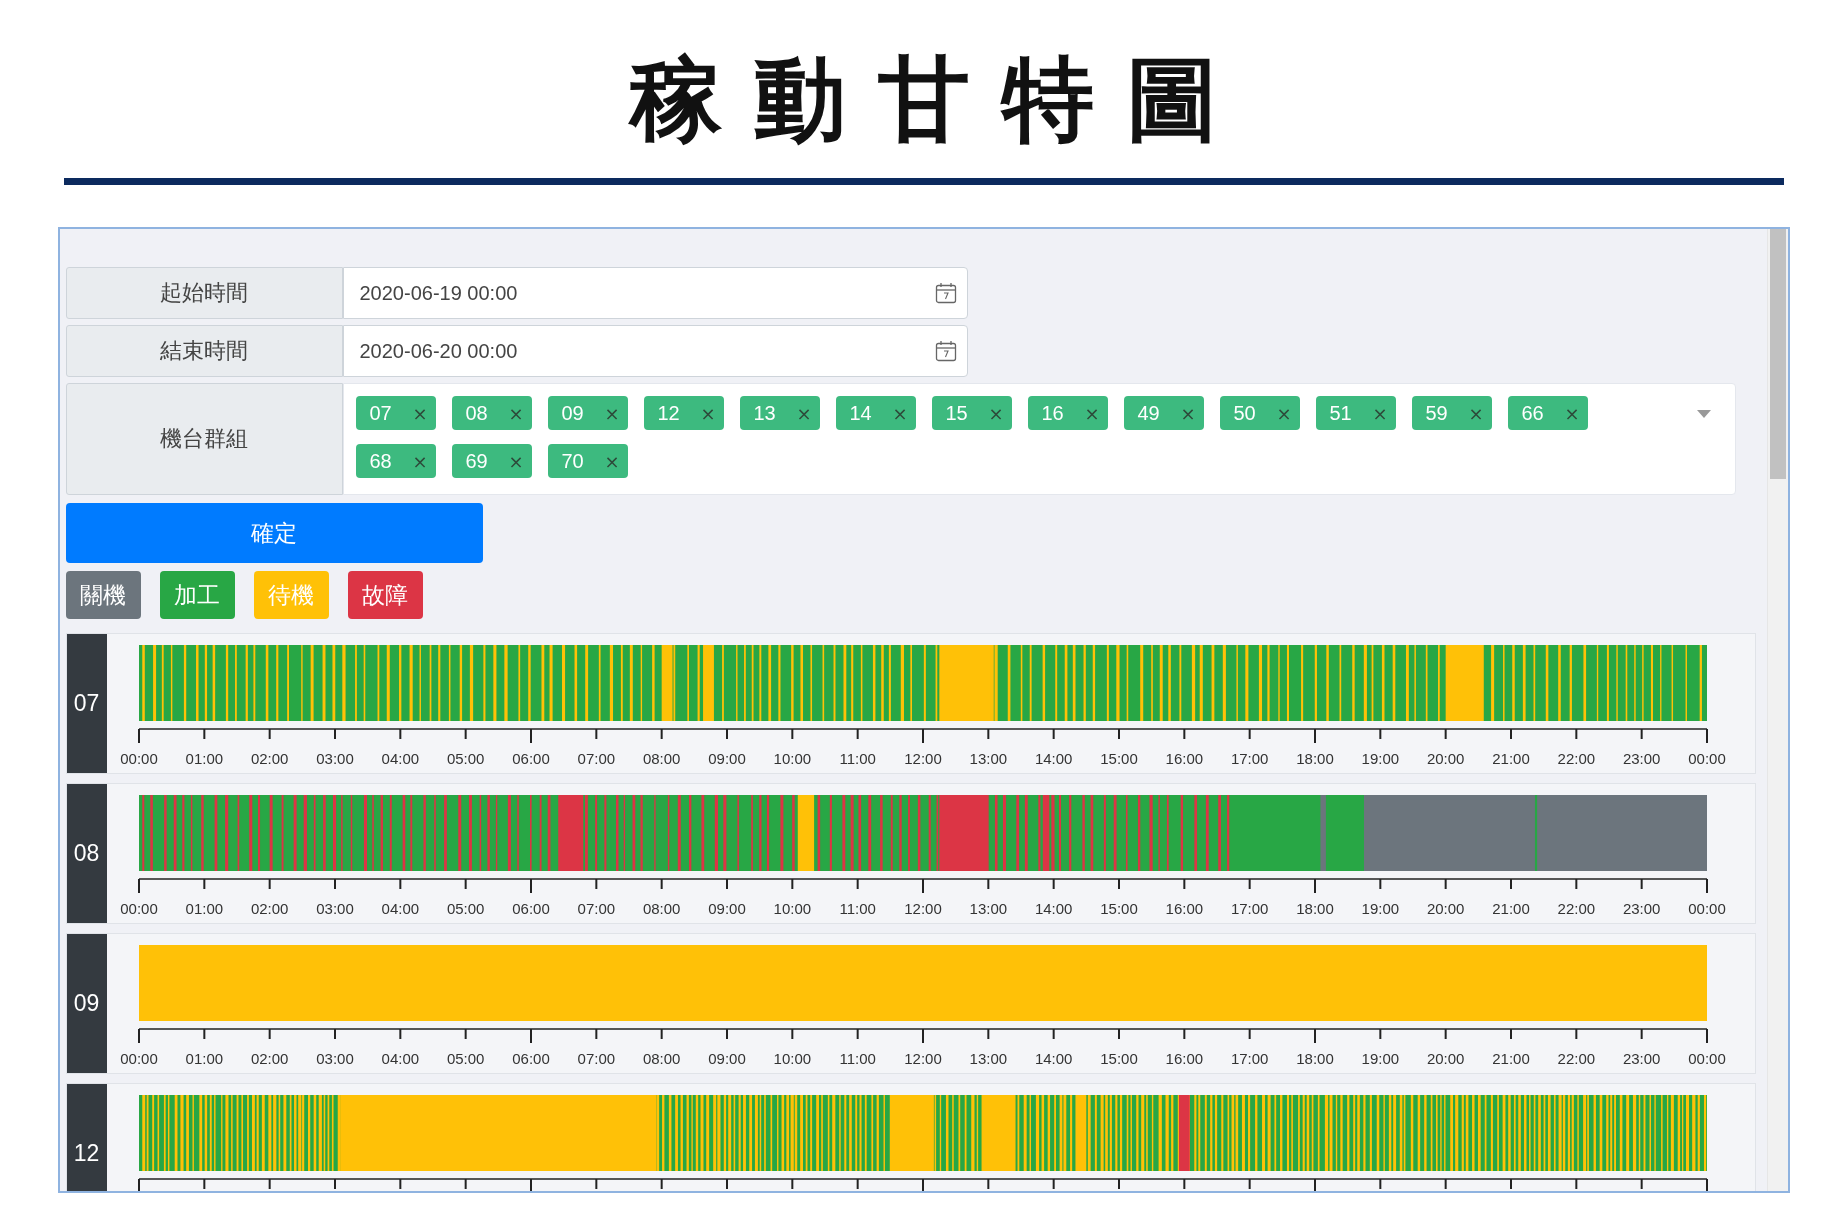  Describe the element at coordinates (204, 293) in the screenshot. I see `field-label: 起始時間` at that location.